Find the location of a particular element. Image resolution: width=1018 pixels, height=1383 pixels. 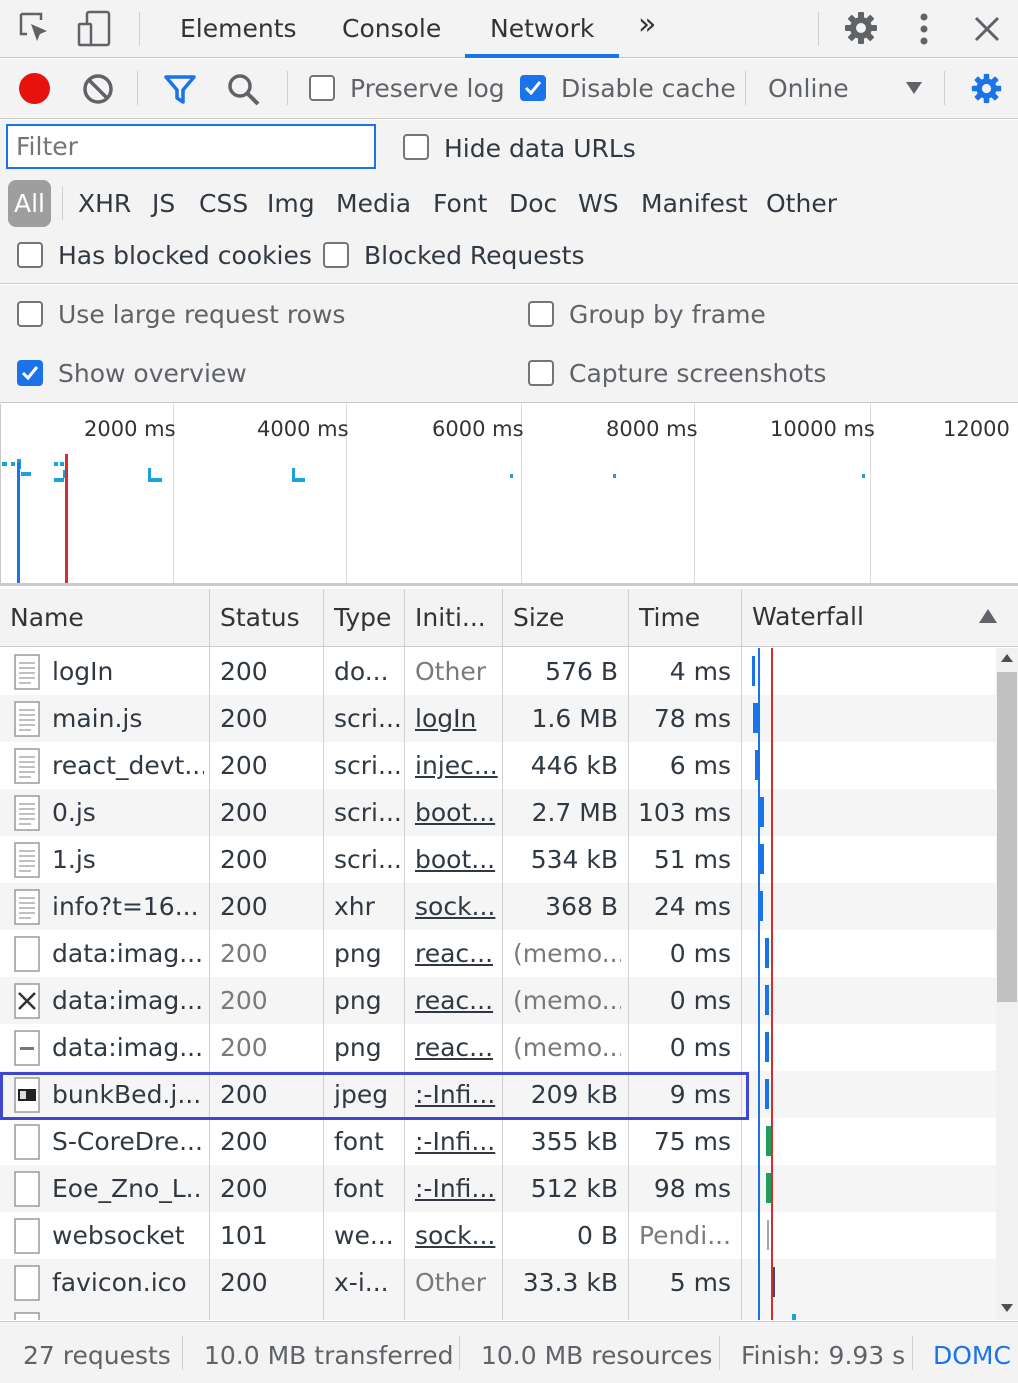

preserve-log-checkbox is located at coordinates (322, 88).